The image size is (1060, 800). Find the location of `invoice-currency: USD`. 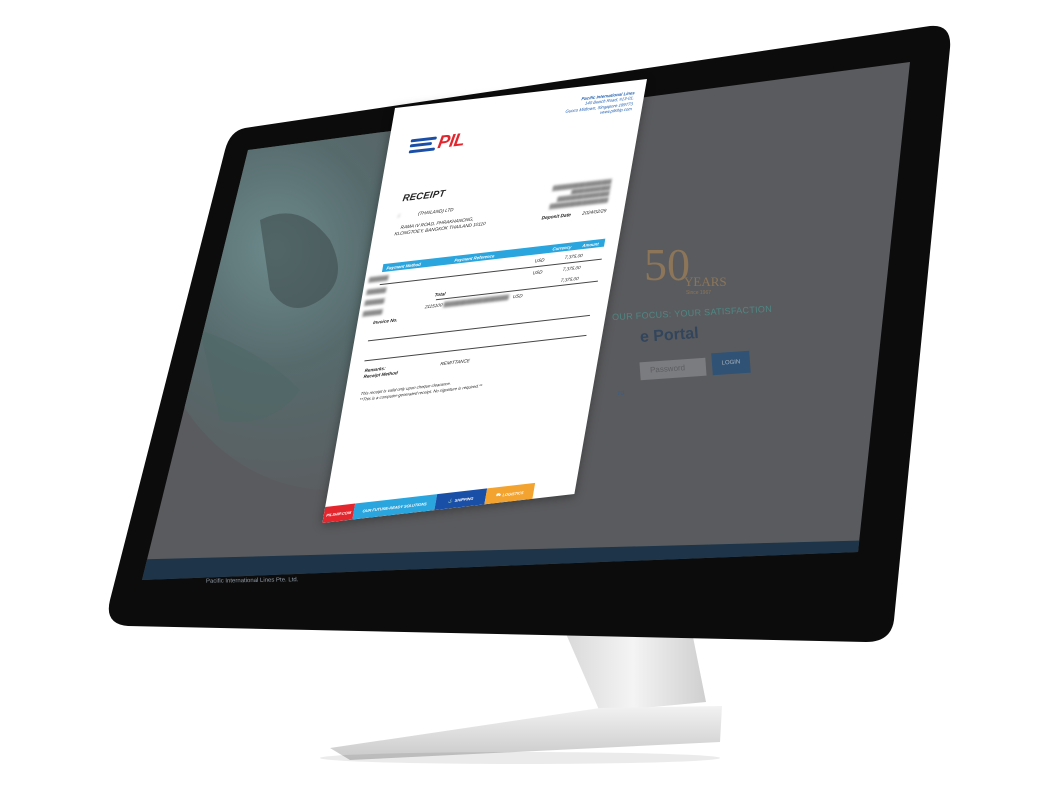

invoice-currency: USD is located at coordinates (518, 296).